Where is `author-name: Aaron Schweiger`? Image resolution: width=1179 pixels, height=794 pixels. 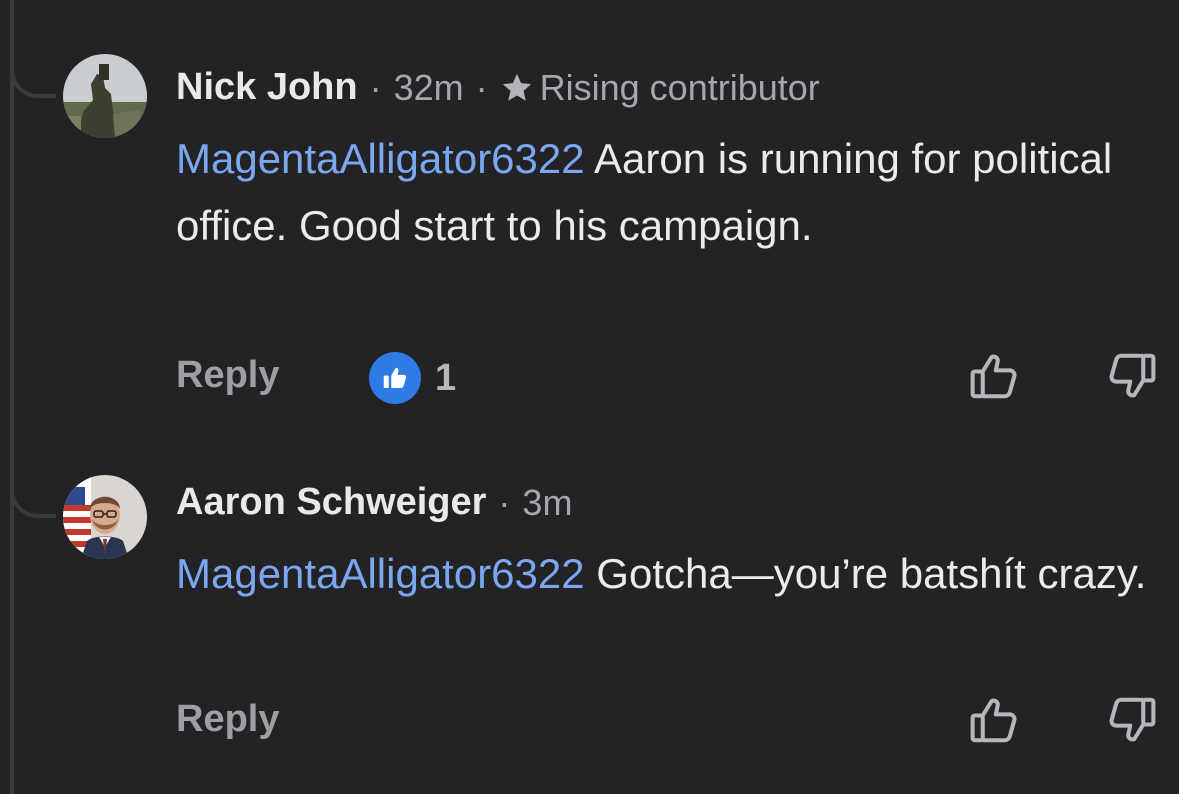 author-name: Aaron Schweiger is located at coordinates (331, 502).